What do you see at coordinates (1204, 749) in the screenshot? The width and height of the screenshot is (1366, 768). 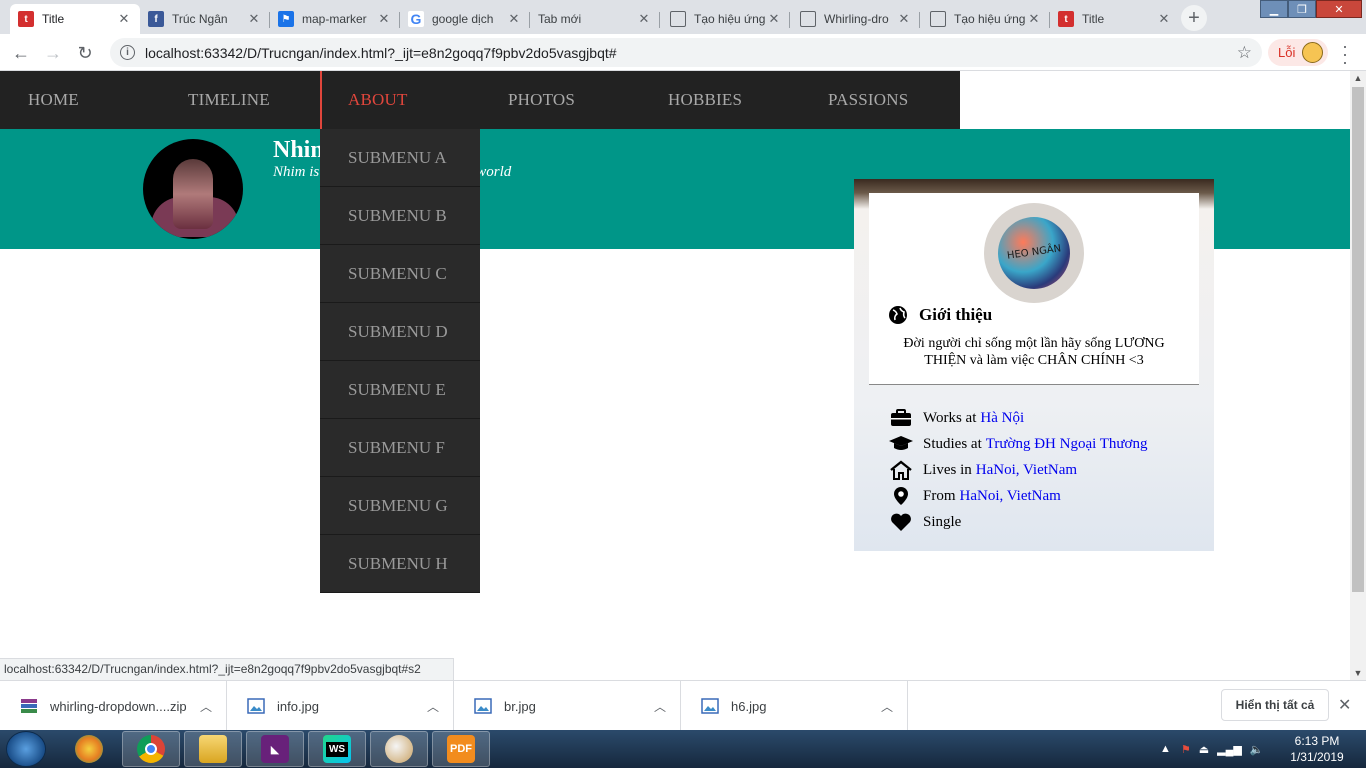 I see `usb-icon: ⏏` at bounding box center [1204, 749].